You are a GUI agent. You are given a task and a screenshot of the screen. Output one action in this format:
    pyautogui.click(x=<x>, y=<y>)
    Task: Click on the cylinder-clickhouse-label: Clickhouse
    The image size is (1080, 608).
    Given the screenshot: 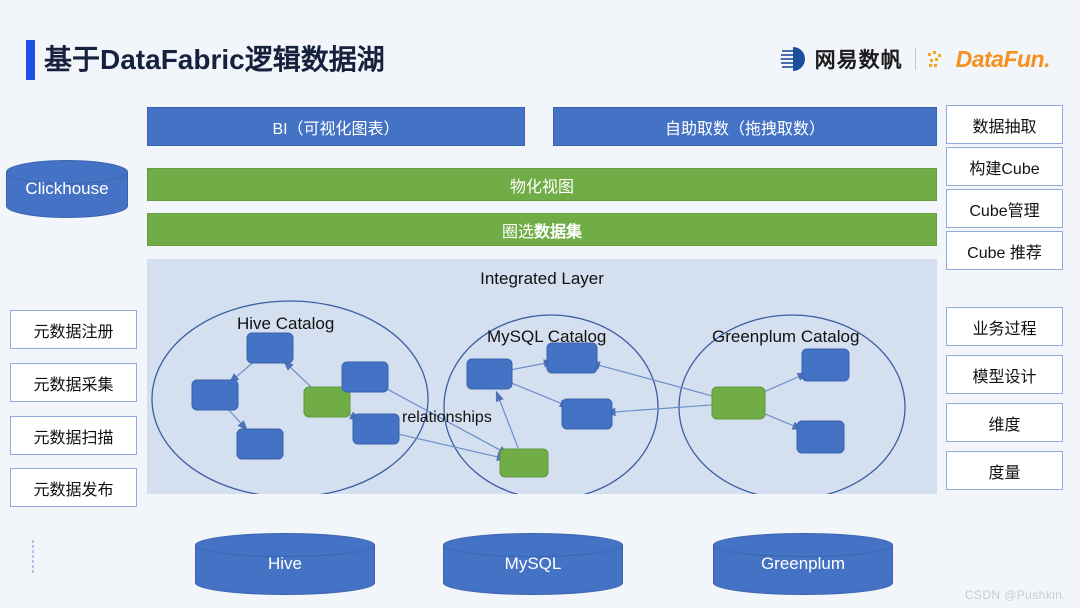 What is the action you would take?
    pyautogui.click(x=67, y=188)
    